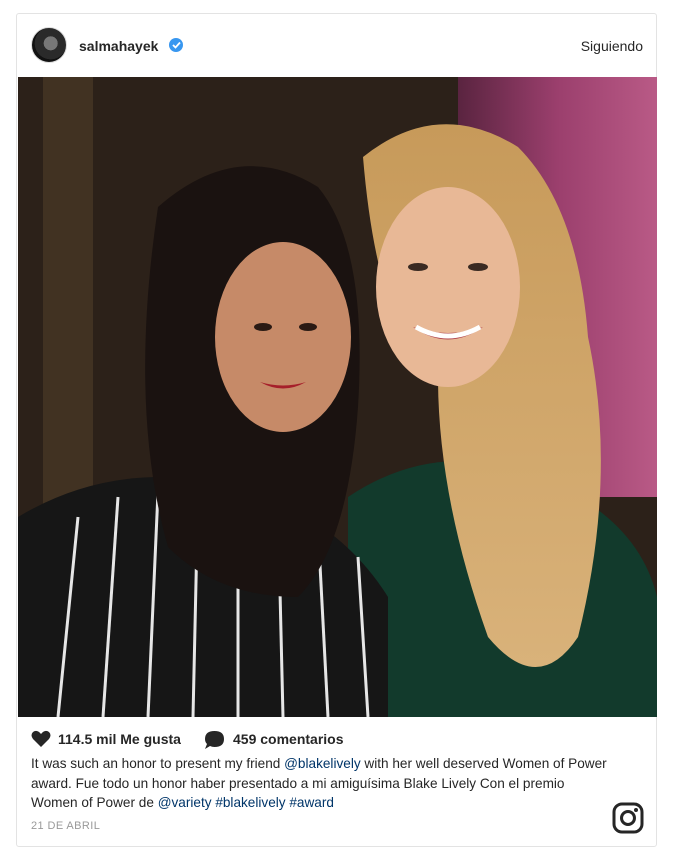 The height and width of the screenshot is (850, 700). What do you see at coordinates (119, 739) in the screenshot?
I see `likes-count: 114.5 mil Me gusta` at bounding box center [119, 739].